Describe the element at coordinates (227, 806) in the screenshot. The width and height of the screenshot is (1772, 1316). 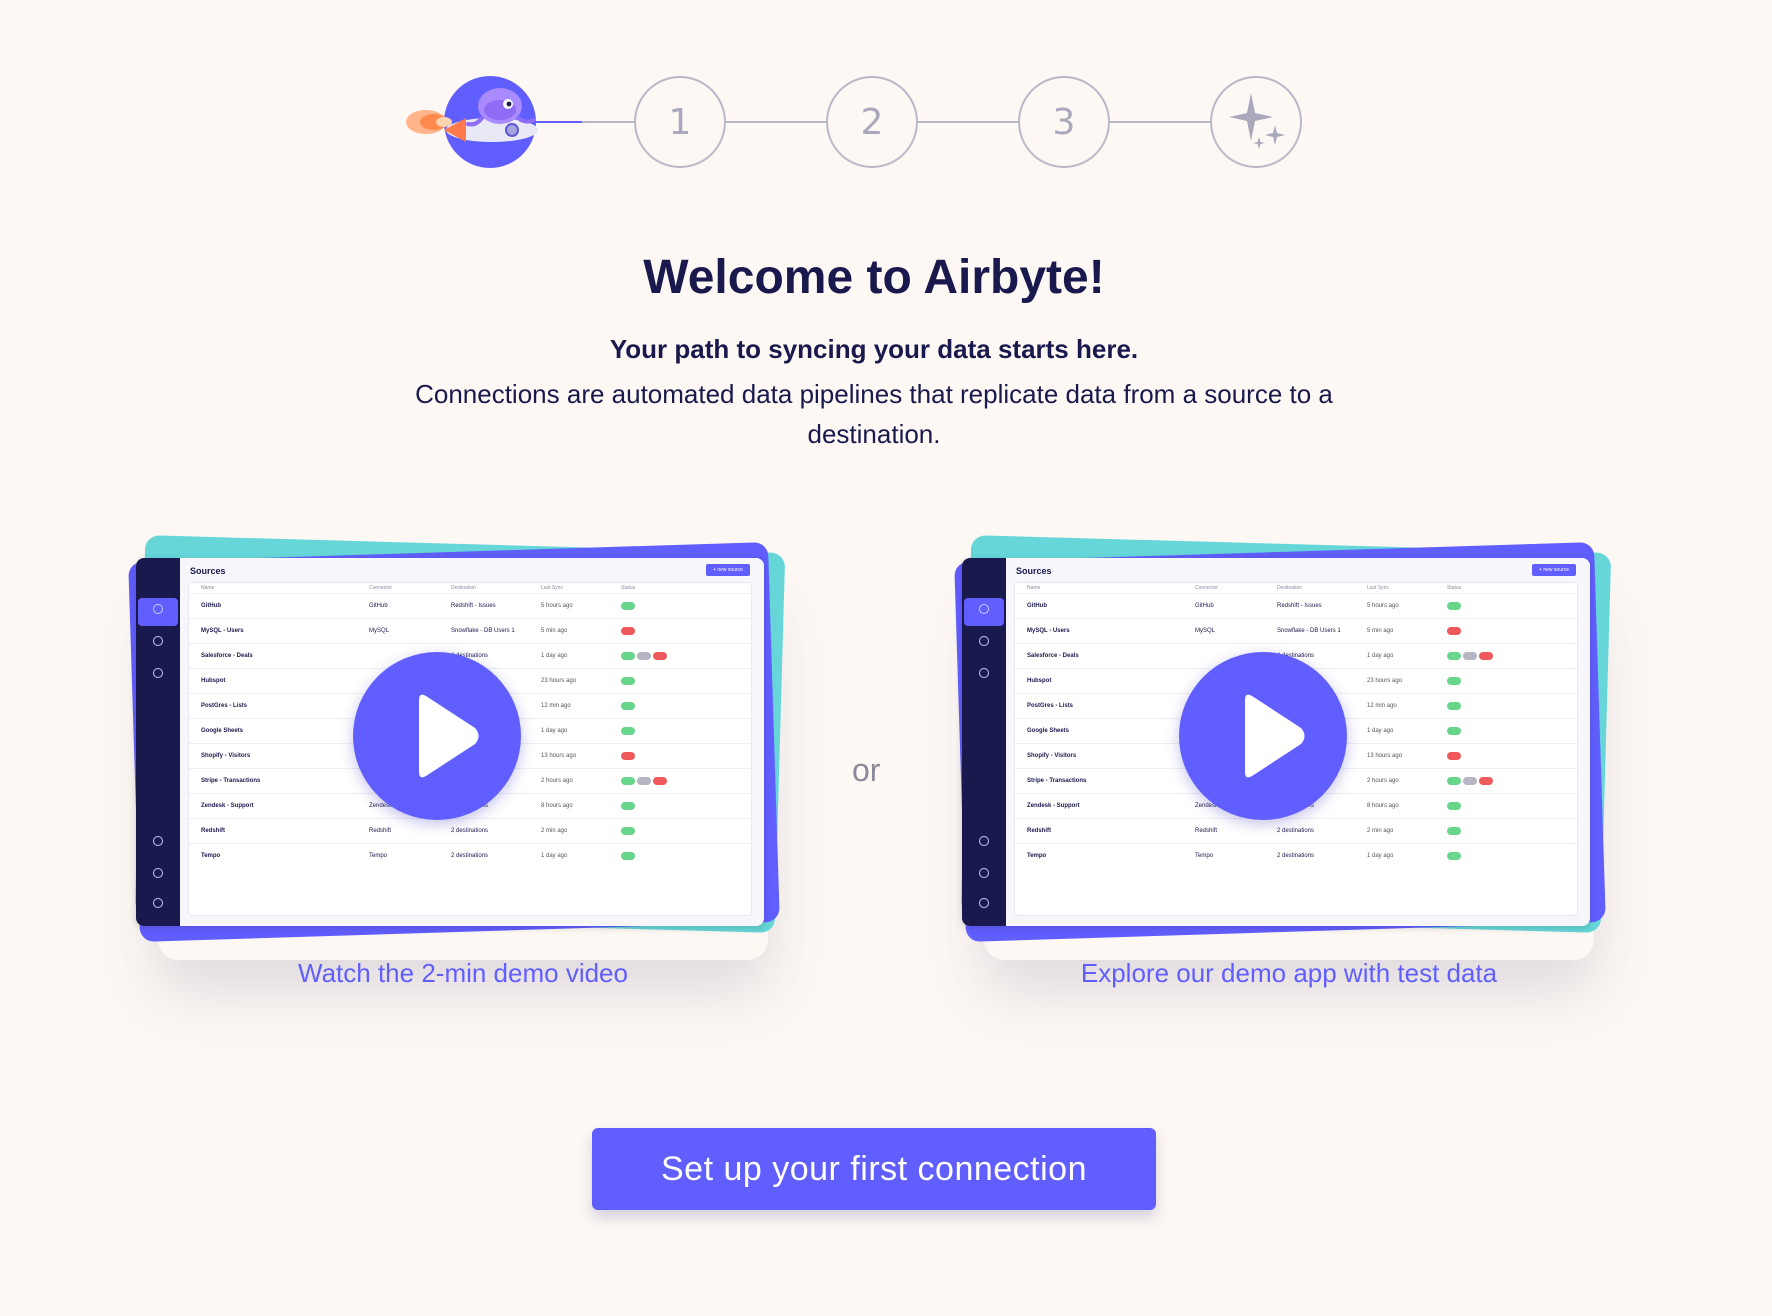
I see `preview-cell-name: Zendesk - Support` at that location.